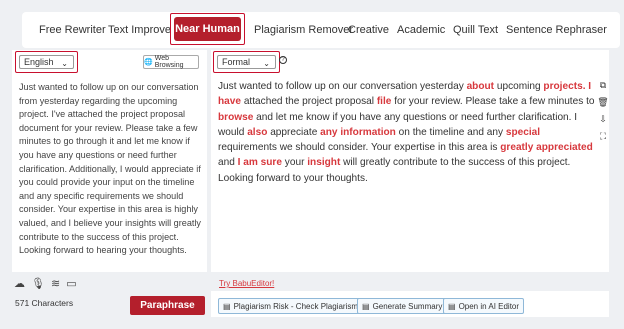  Describe the element at coordinates (602, 102) in the screenshot. I see `delete-icon: 🗑` at that location.